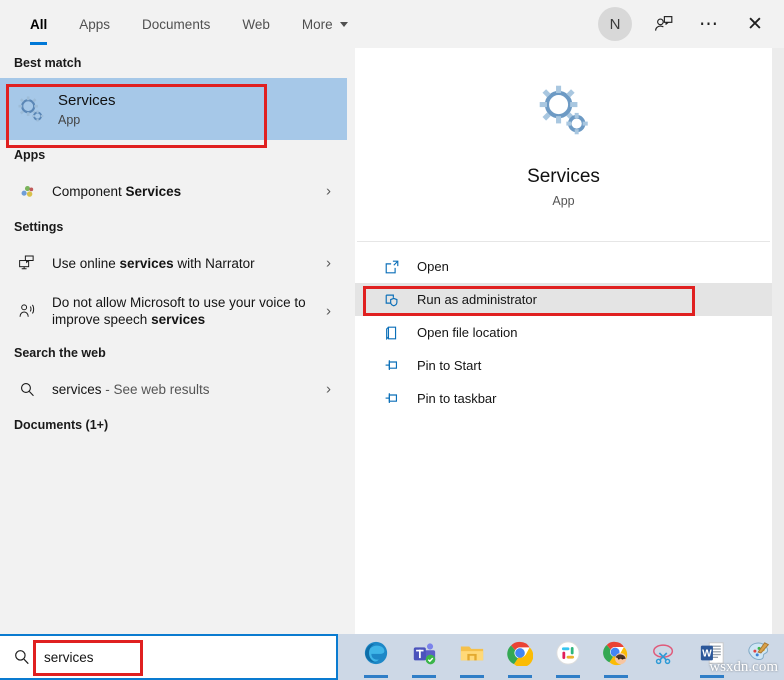 The image size is (784, 680). Describe the element at coordinates (39, 227) in the screenshot. I see `settings-heading: Settings` at that location.